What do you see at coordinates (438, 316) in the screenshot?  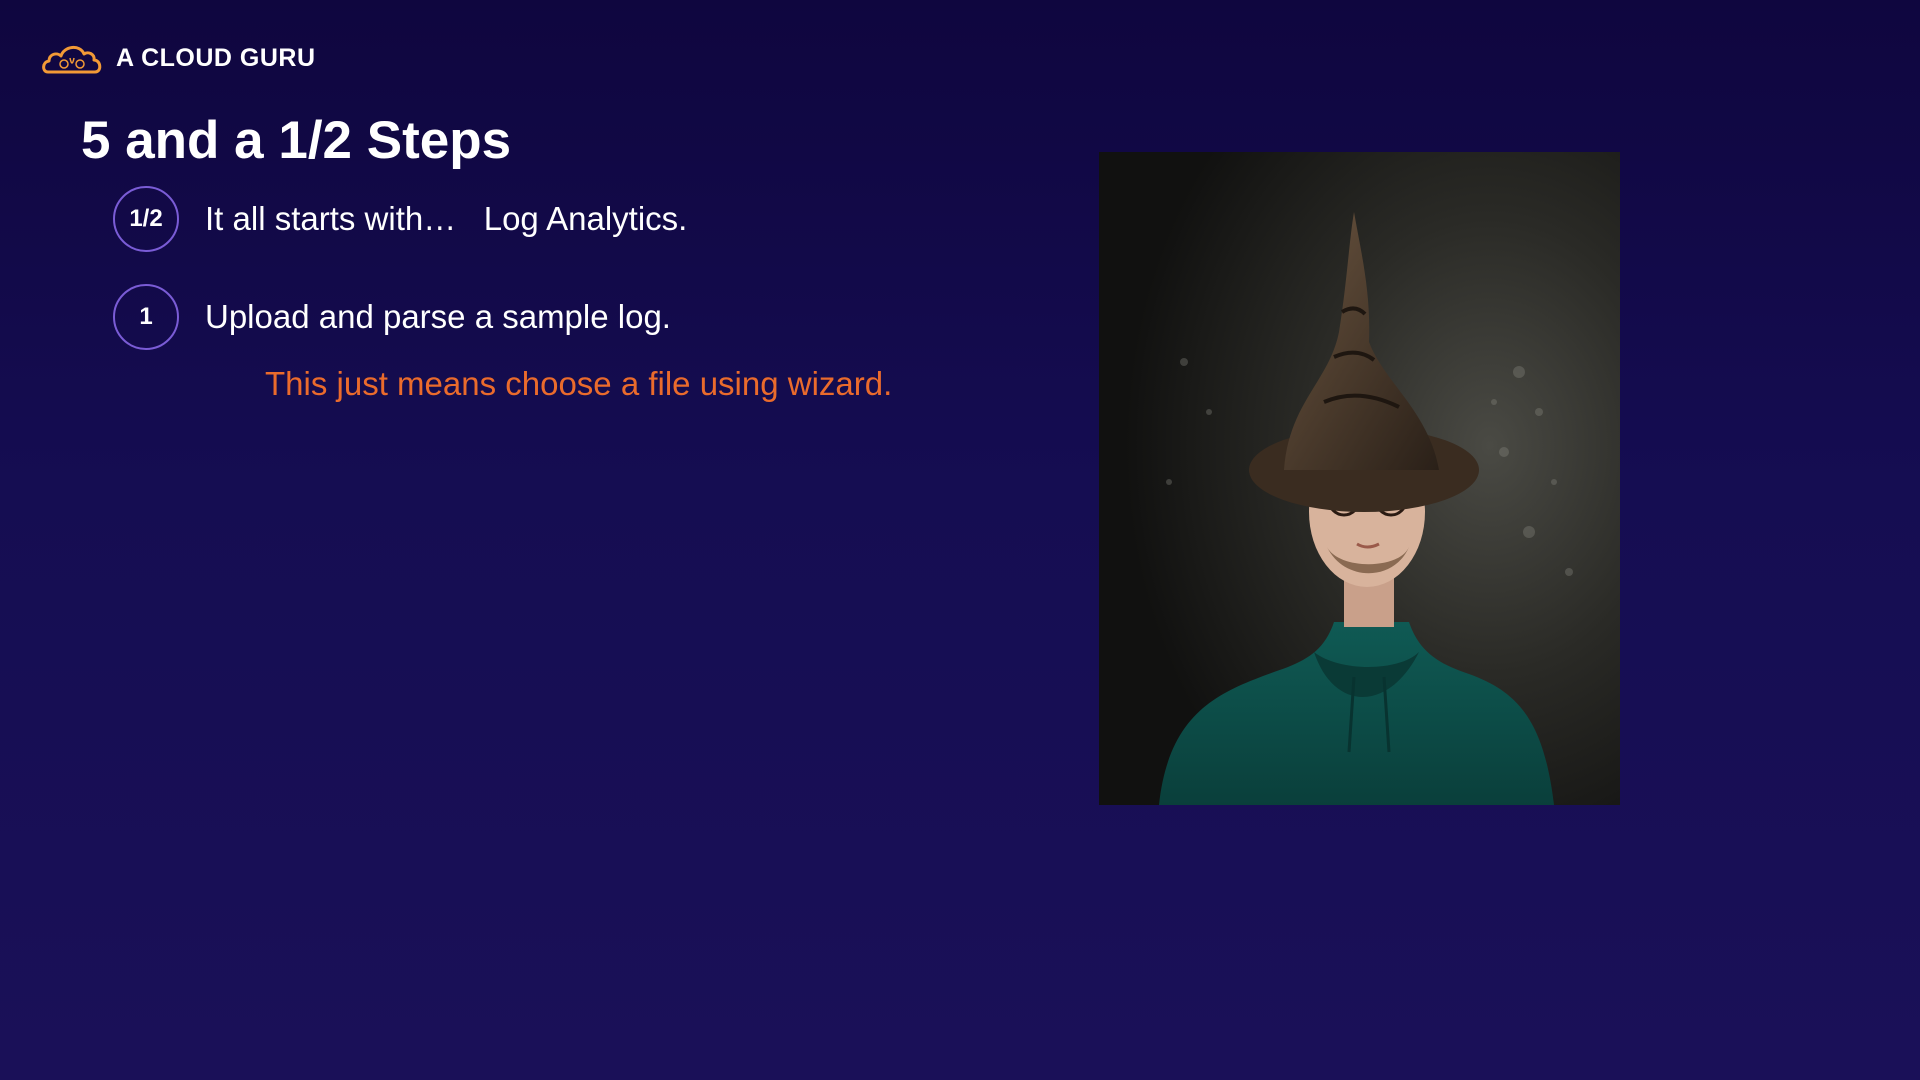 I see `step-text: Upload and parse a sample log.` at bounding box center [438, 316].